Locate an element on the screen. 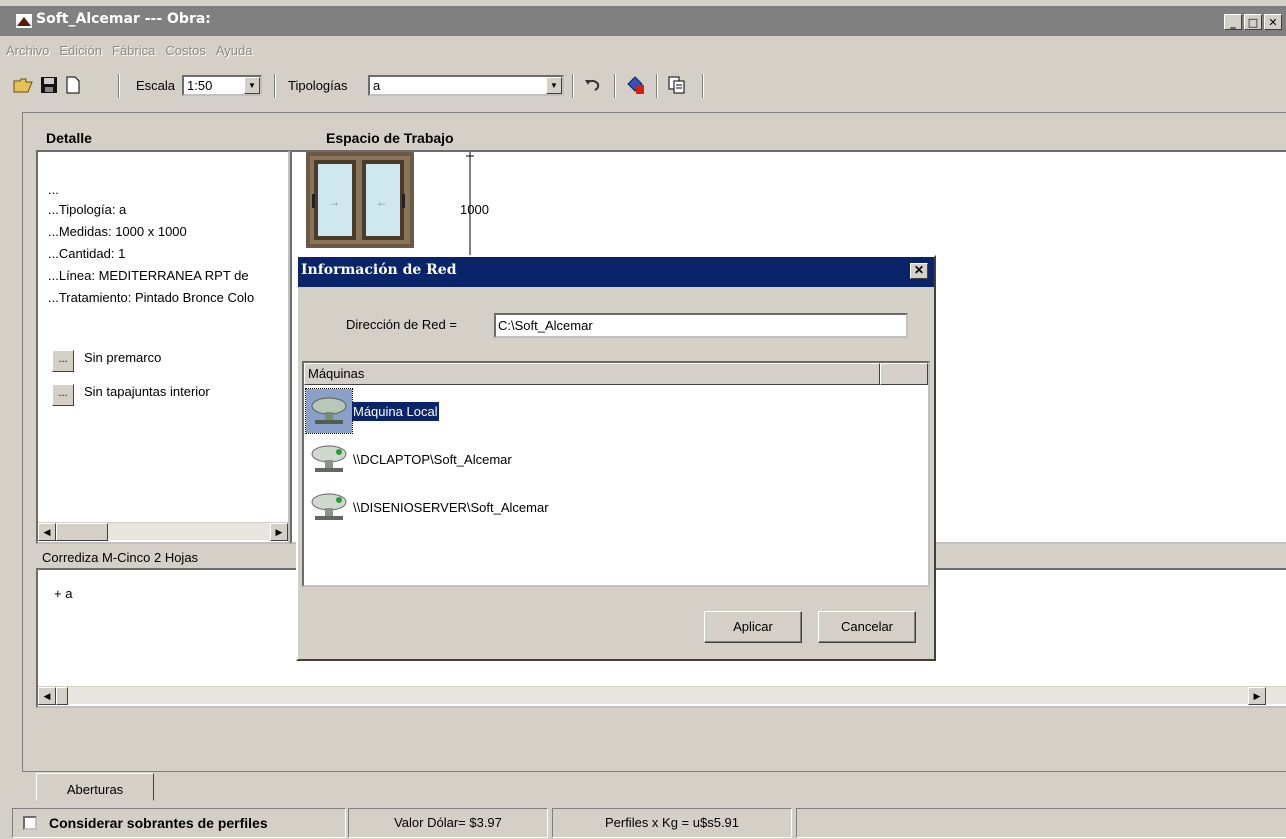 The width and height of the screenshot is (1286, 839). typologies-select: a ▼ is located at coordinates (466, 85).